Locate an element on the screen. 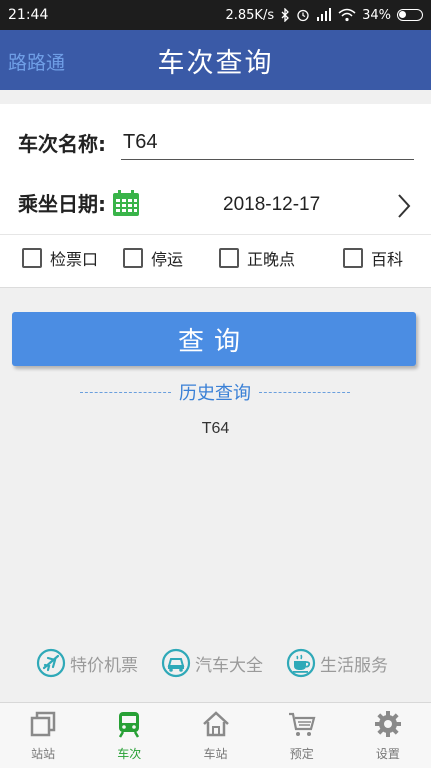  tab-train: 车次 is located at coordinates (129, 735).